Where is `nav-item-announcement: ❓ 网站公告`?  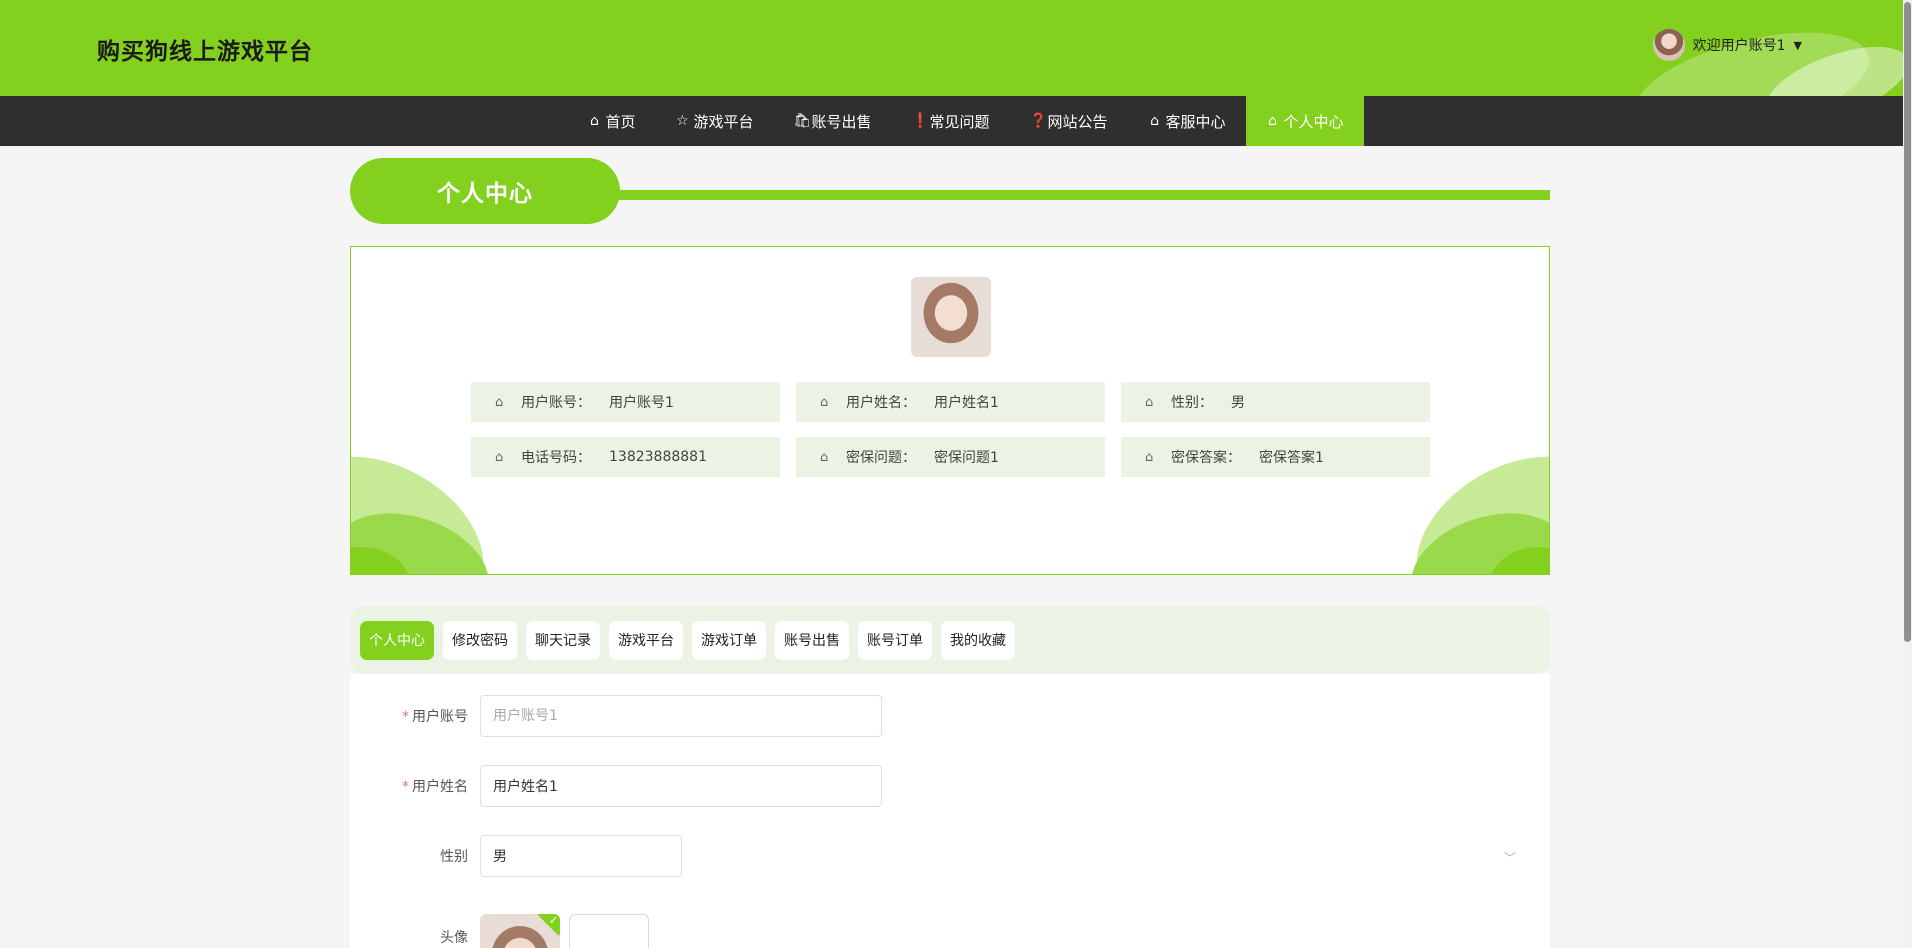 nav-item-announcement: ❓ 网站公告 is located at coordinates (1069, 121).